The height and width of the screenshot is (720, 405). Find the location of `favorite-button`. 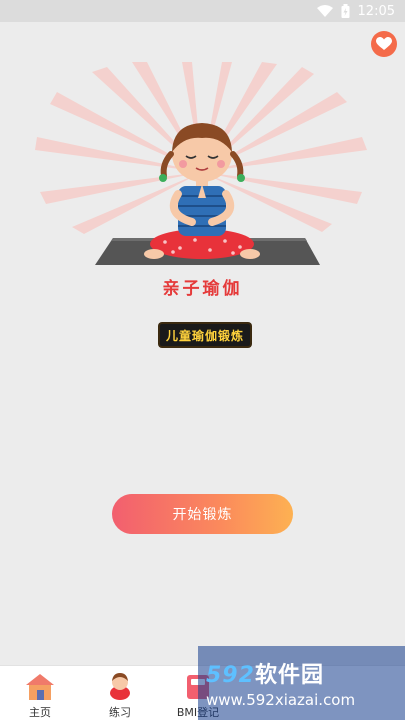

favorite-button is located at coordinates (384, 44).